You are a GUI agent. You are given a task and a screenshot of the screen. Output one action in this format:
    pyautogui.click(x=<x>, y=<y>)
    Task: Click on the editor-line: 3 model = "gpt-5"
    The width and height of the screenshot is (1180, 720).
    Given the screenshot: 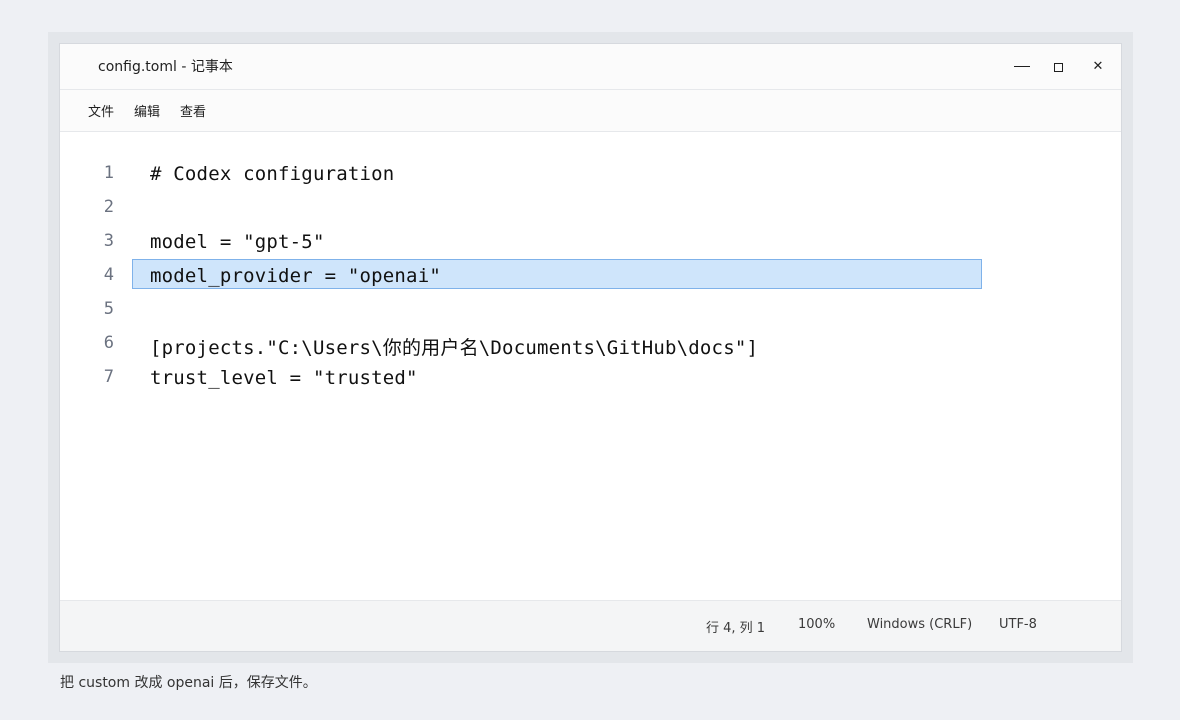 What is the action you would take?
    pyautogui.click(x=590, y=241)
    